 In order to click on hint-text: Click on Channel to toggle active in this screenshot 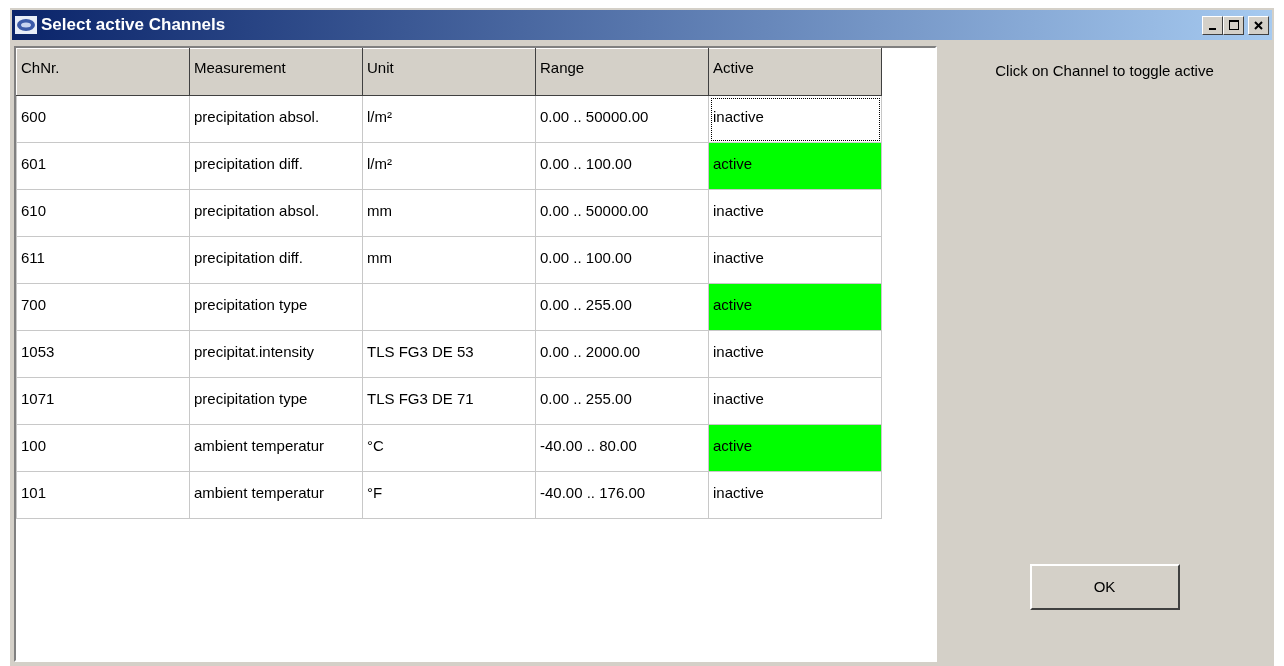, I will do `click(1104, 71)`.